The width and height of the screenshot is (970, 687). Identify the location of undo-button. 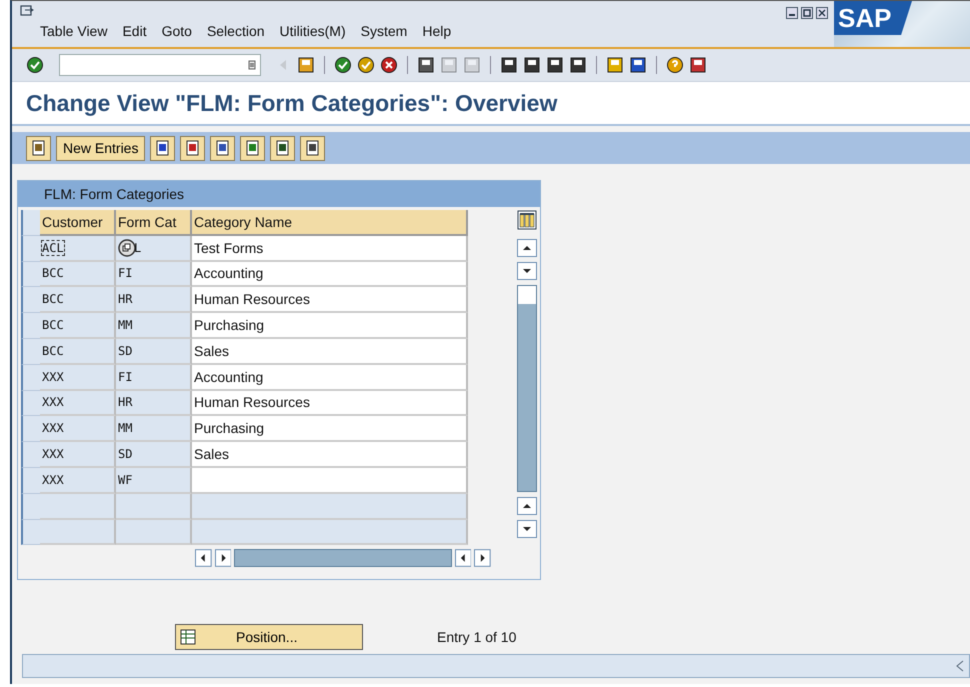
(223, 148).